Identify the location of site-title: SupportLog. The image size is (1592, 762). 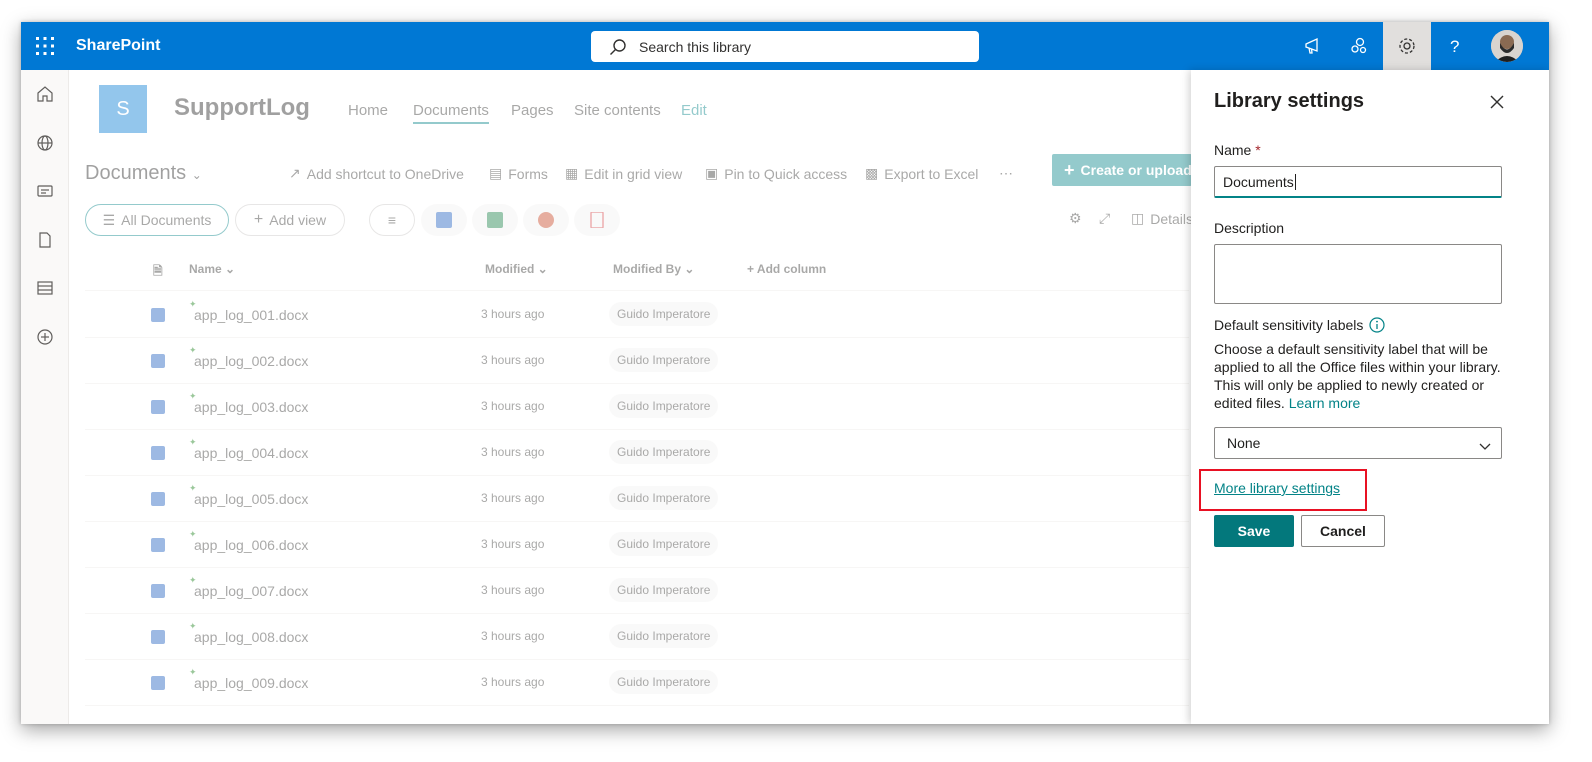
(242, 108).